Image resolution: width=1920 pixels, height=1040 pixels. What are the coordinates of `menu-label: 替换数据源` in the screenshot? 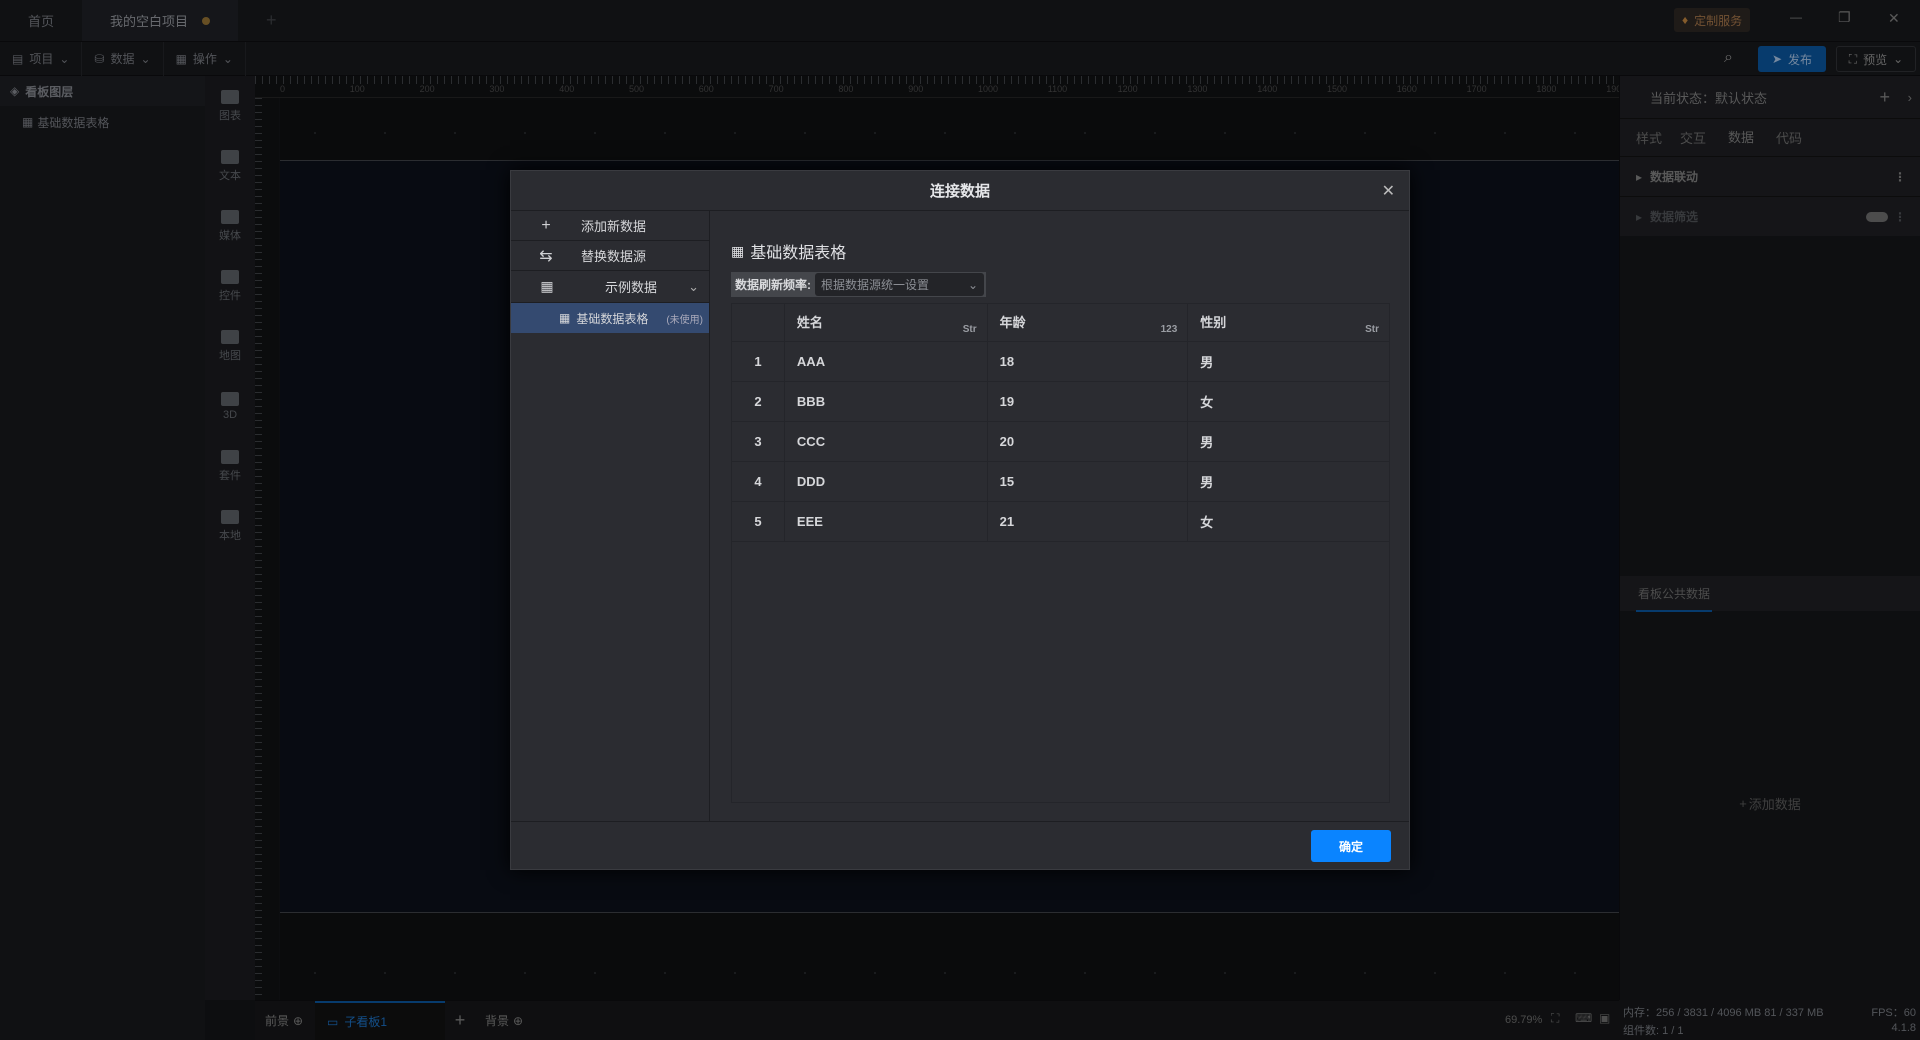 It's located at (614, 256).